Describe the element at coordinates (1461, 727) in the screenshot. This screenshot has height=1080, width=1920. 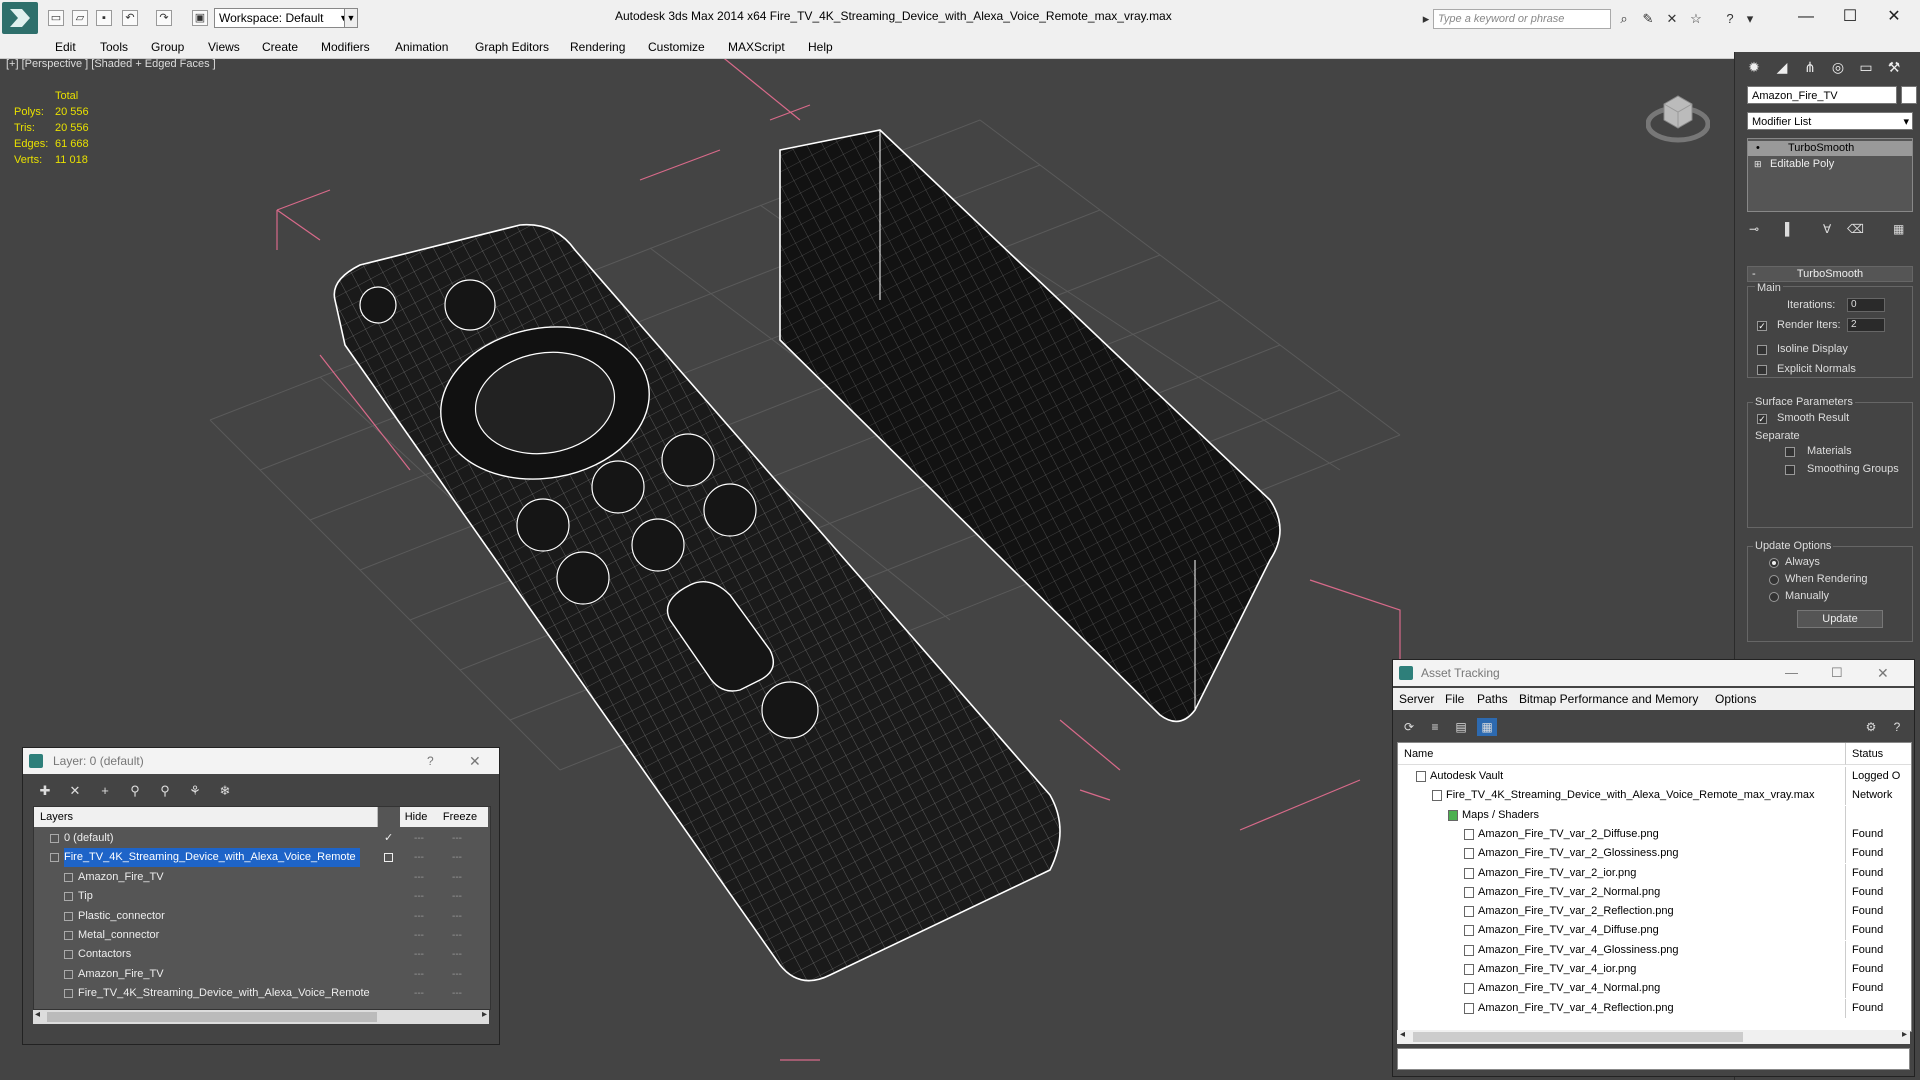
I see `detail-view-icon: ▤` at that location.